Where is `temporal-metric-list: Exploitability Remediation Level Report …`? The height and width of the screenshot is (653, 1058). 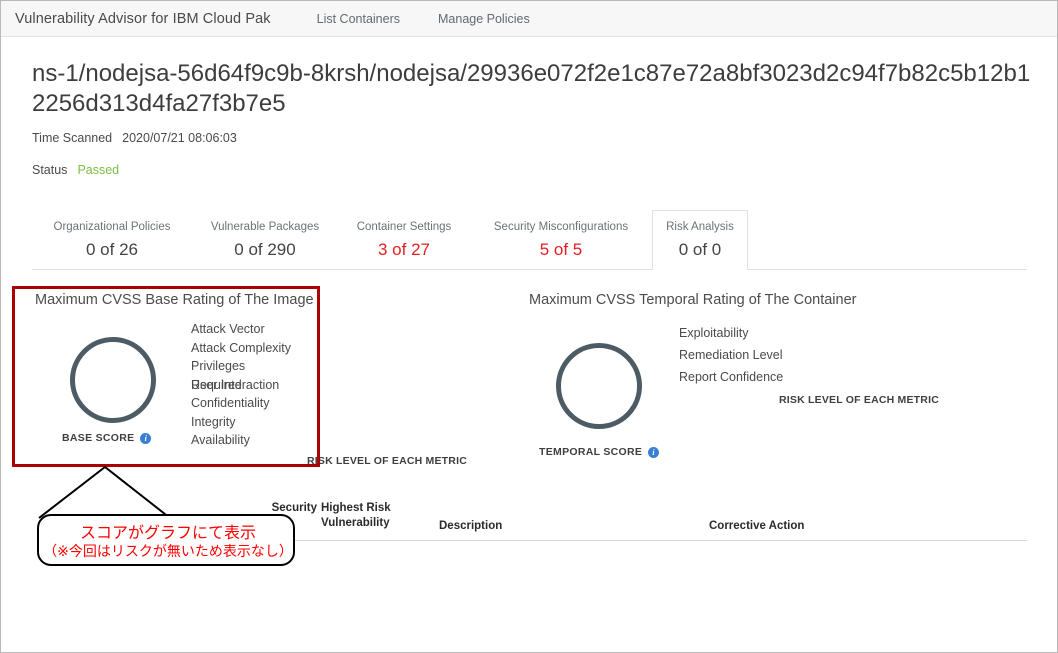 temporal-metric-list: Exploitability Remediation Level Report … is located at coordinates (769, 355).